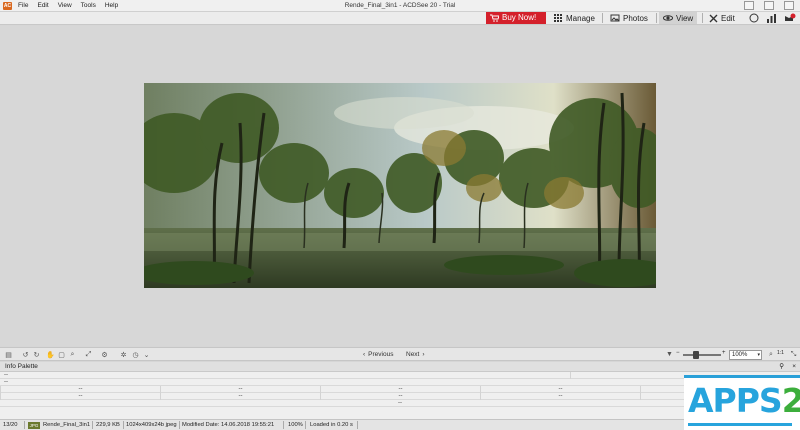 This screenshot has width=800, height=430. What do you see at coordinates (678, 353) in the screenshot?
I see `zoom-out-icon: −` at bounding box center [678, 353].